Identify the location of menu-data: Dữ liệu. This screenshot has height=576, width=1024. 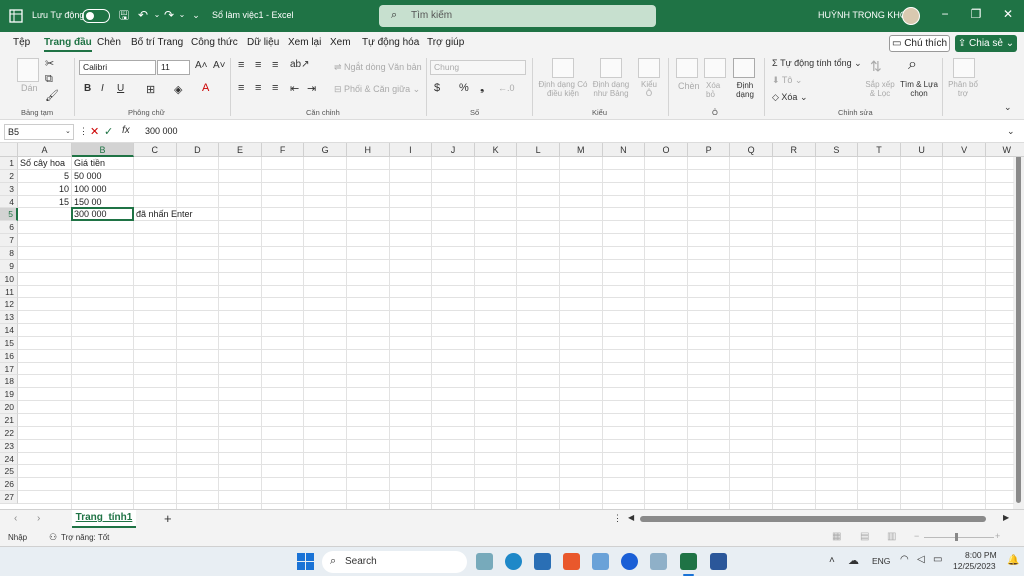
(263, 42).